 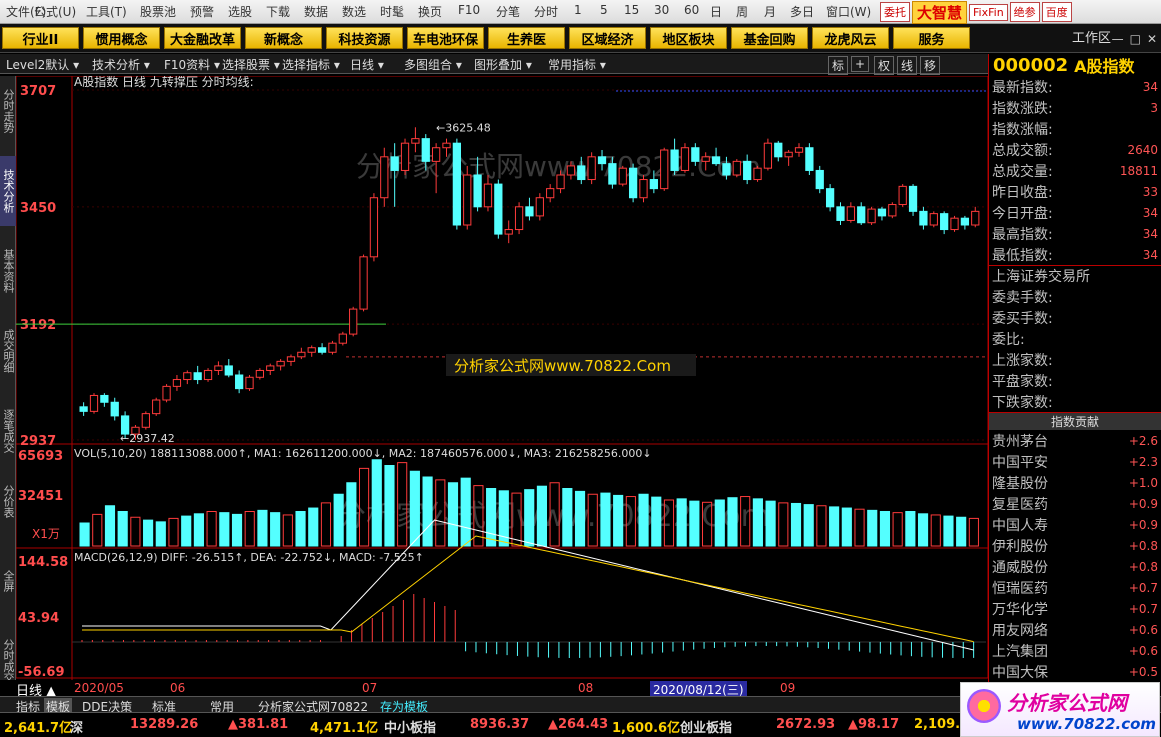 I want to click on left-tab: 基本资料, so click(x=8, y=271).